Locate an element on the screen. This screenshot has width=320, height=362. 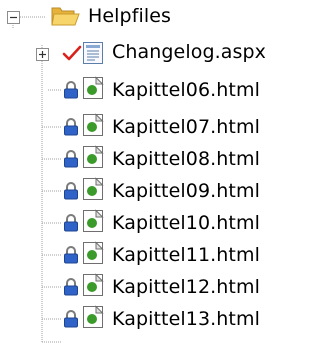
tree-node-label: Helpfiles is located at coordinates (130, 16).